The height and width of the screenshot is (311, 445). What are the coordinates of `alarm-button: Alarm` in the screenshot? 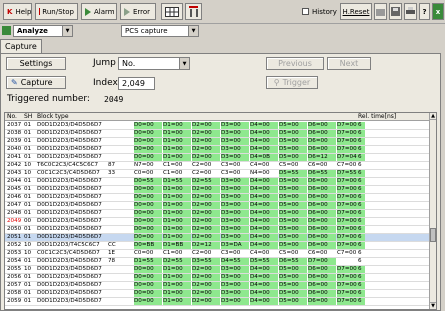 It's located at (99, 11).